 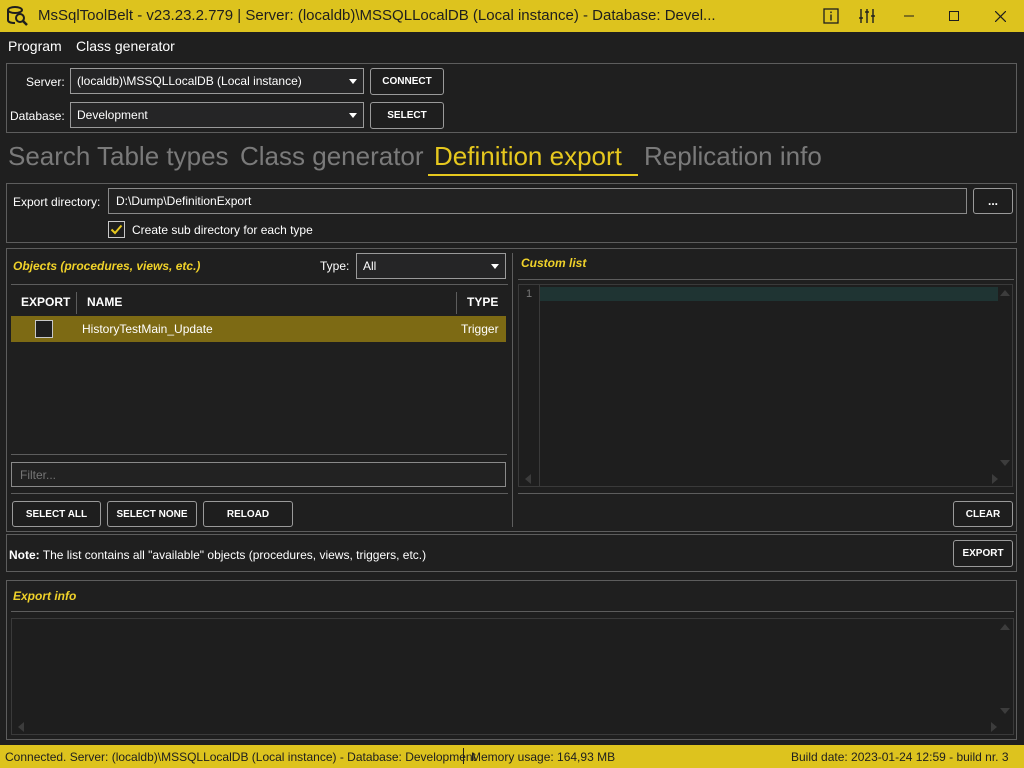 I want to click on maximize-button, so click(x=954, y=16).